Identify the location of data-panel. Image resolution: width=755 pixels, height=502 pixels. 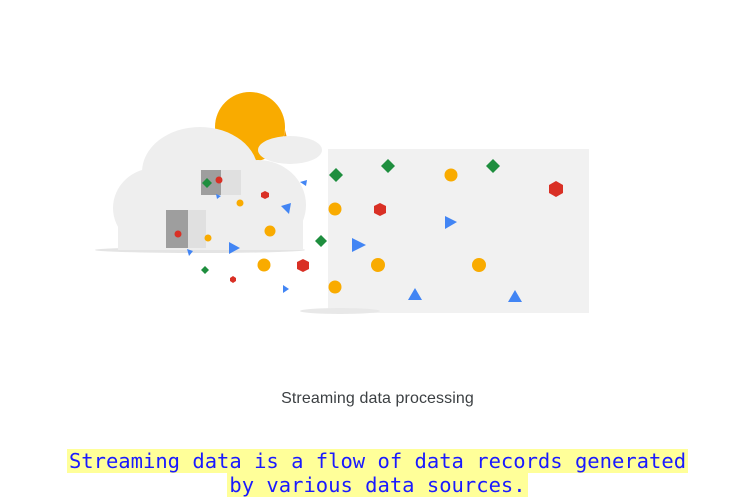
(458, 231).